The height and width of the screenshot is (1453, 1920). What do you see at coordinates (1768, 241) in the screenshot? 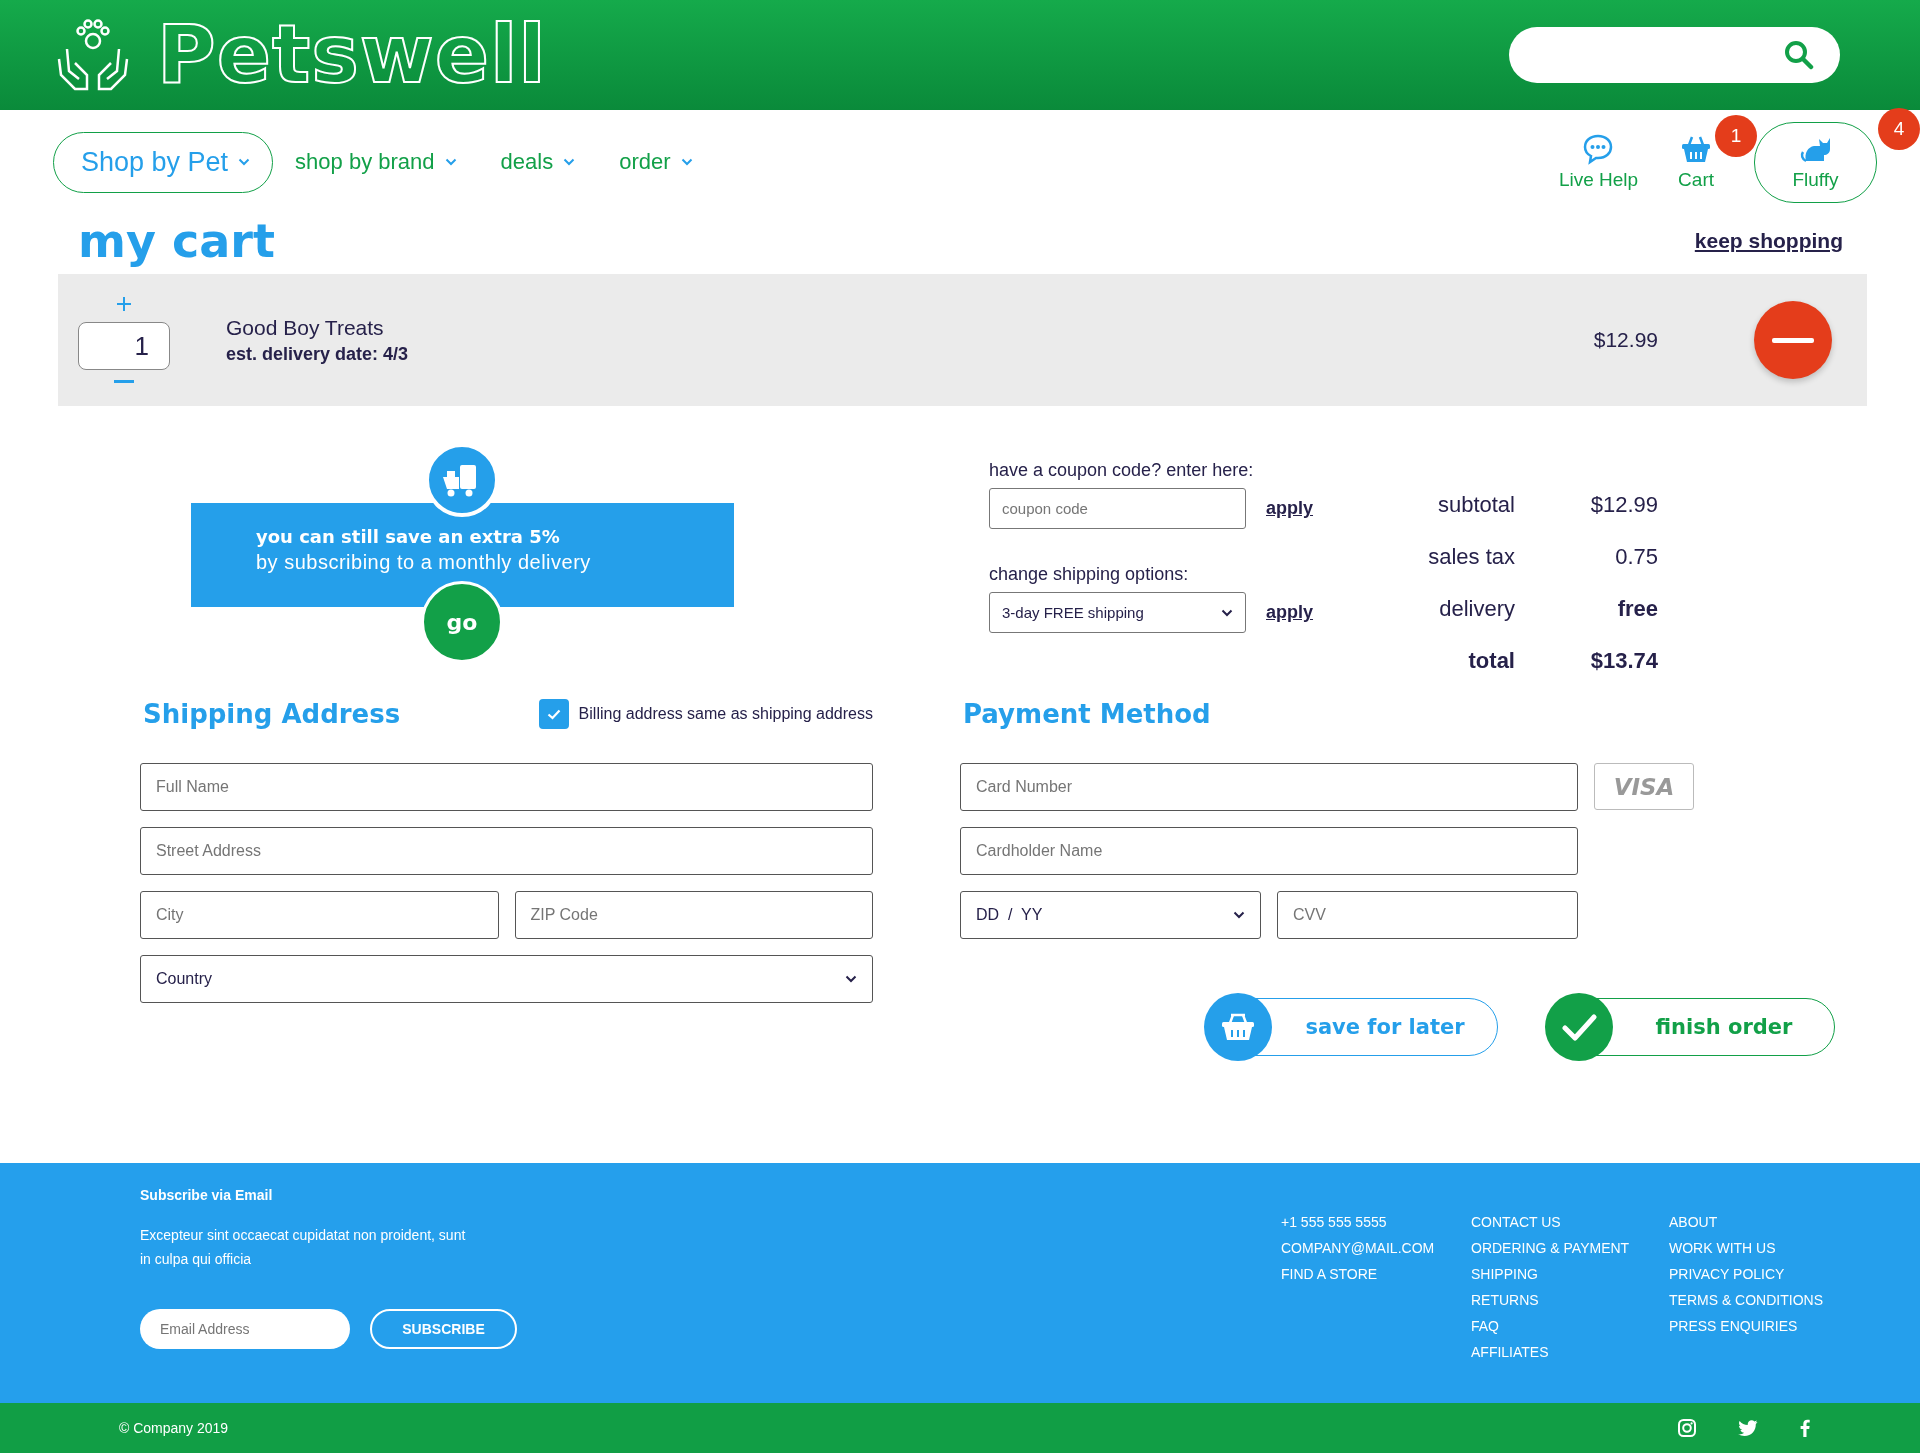
I see `keep-shopping-link: keep shopping` at bounding box center [1768, 241].